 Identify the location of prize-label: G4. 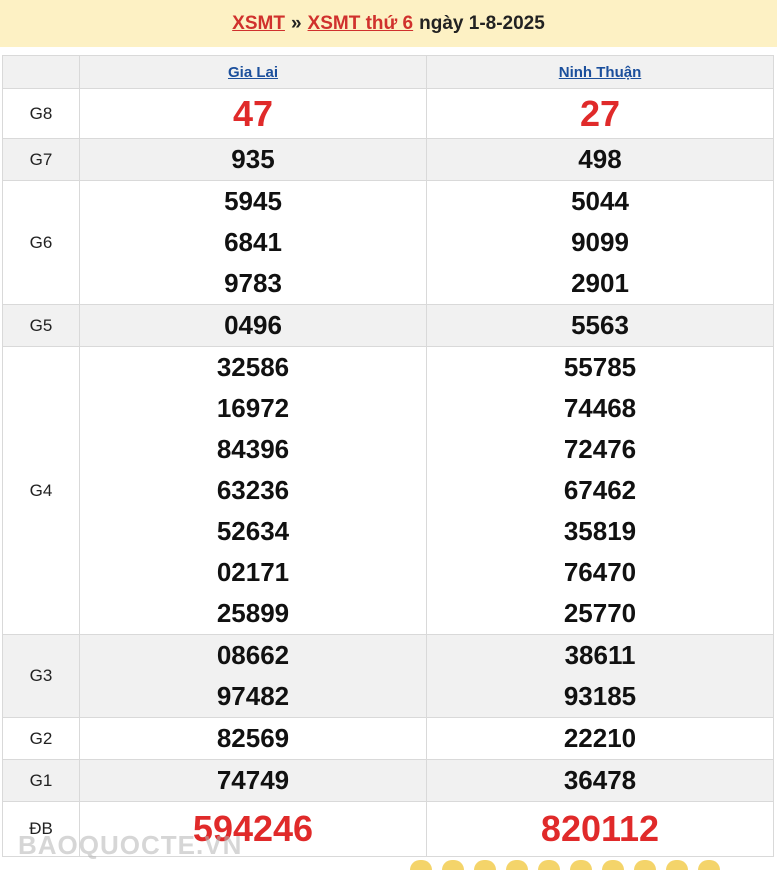
(41, 490).